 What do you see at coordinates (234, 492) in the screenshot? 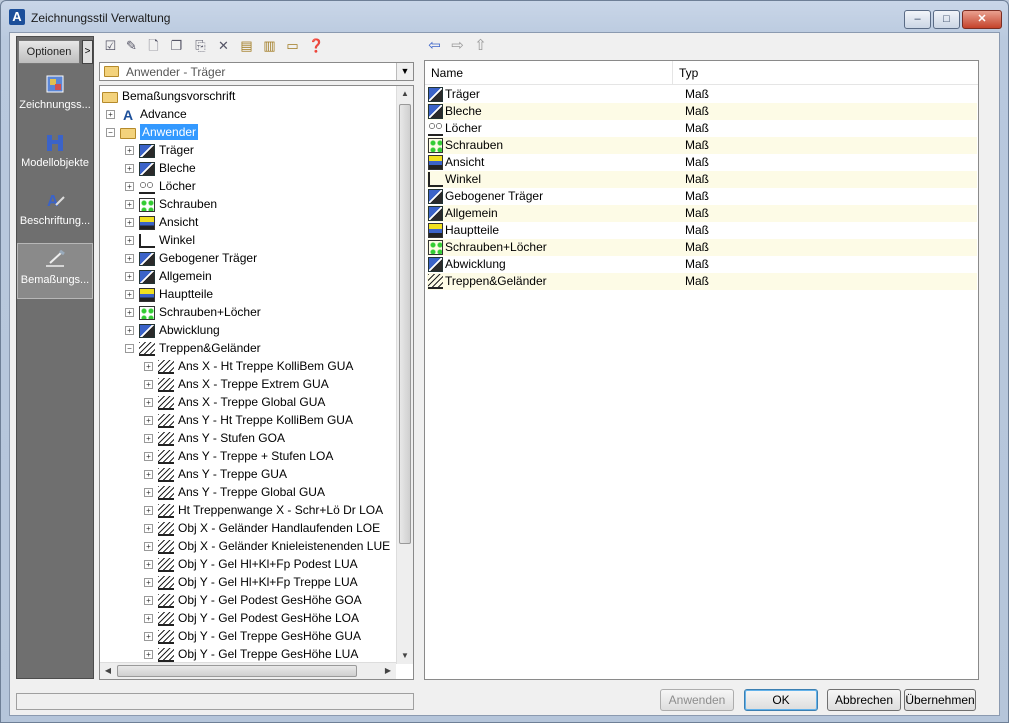
I see `tree-node-stair-style: + Ans Y - Treppe Global GUA` at bounding box center [234, 492].